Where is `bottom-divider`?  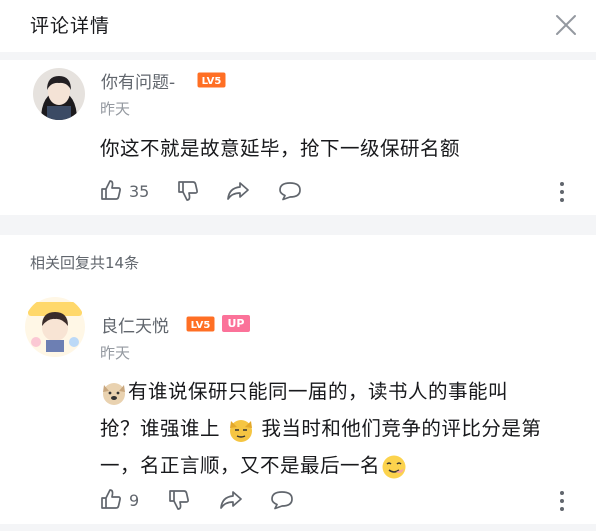 bottom-divider is located at coordinates (298, 527).